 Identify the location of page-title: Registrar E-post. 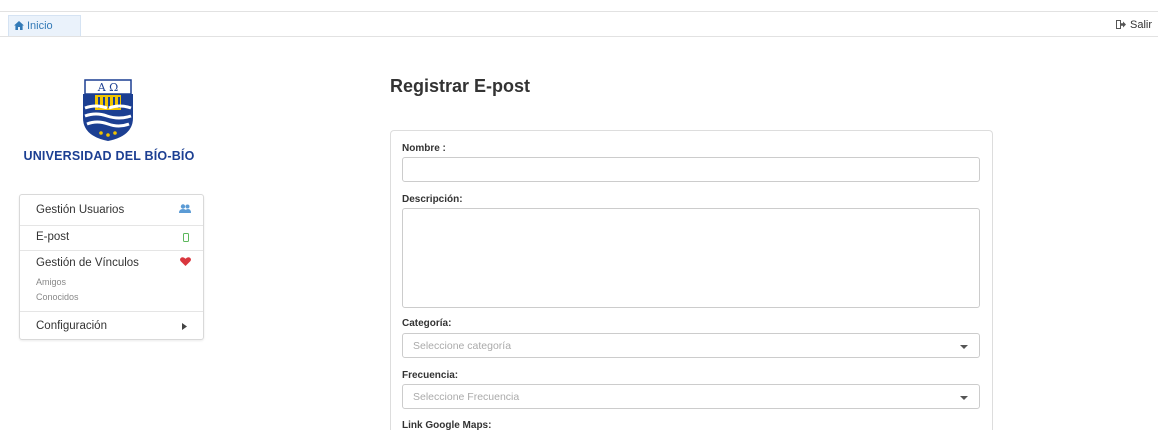
(460, 86).